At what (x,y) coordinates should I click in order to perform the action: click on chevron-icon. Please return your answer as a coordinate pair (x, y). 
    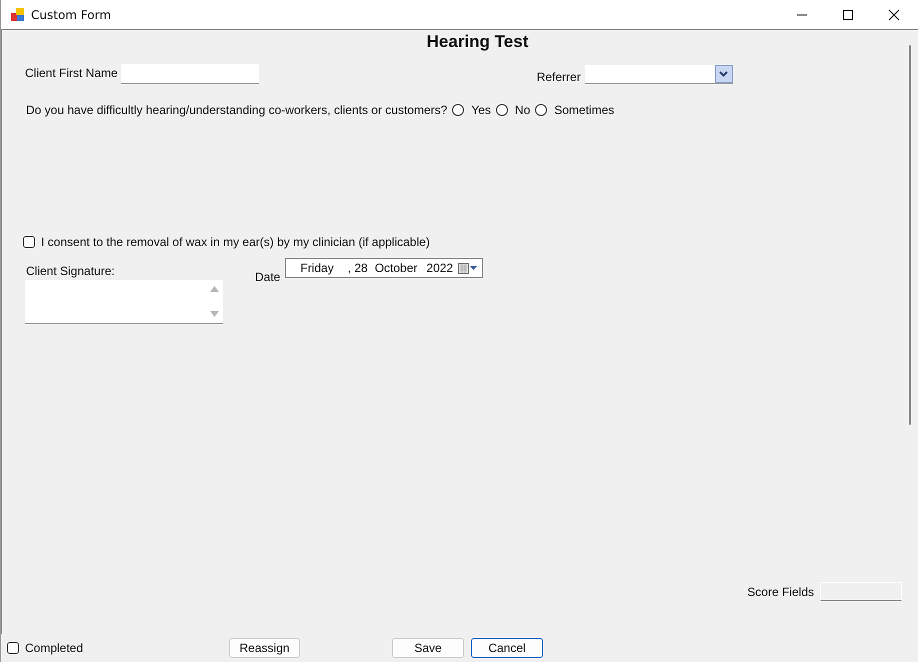
    Looking at the image, I should click on (723, 74).